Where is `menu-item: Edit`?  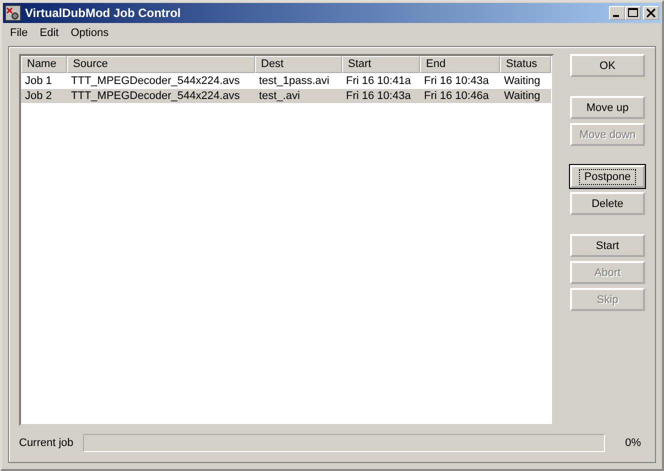
menu-item: Edit is located at coordinates (49, 33).